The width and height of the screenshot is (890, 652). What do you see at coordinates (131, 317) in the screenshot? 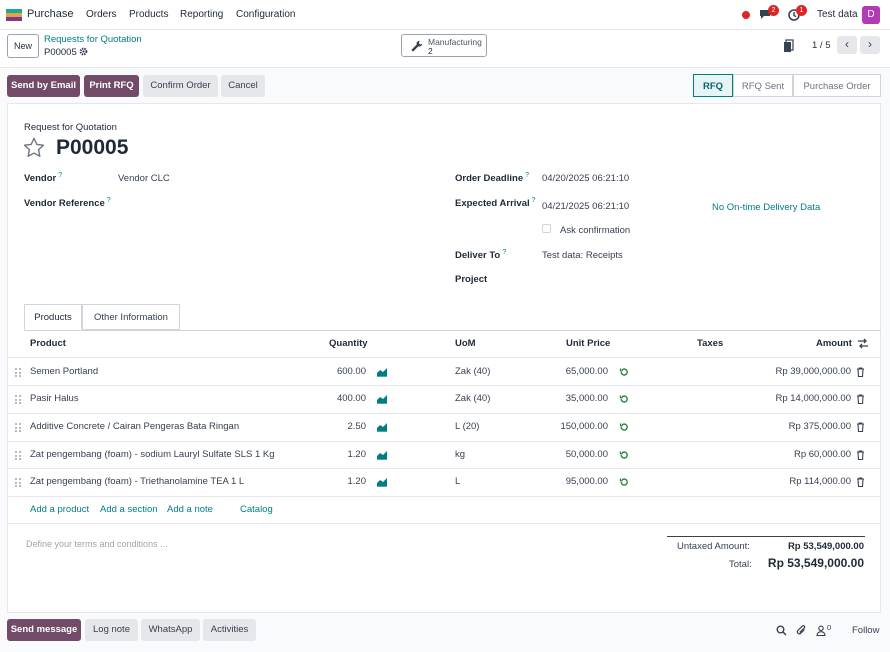
I see `tab-other-information: Other Information` at bounding box center [131, 317].